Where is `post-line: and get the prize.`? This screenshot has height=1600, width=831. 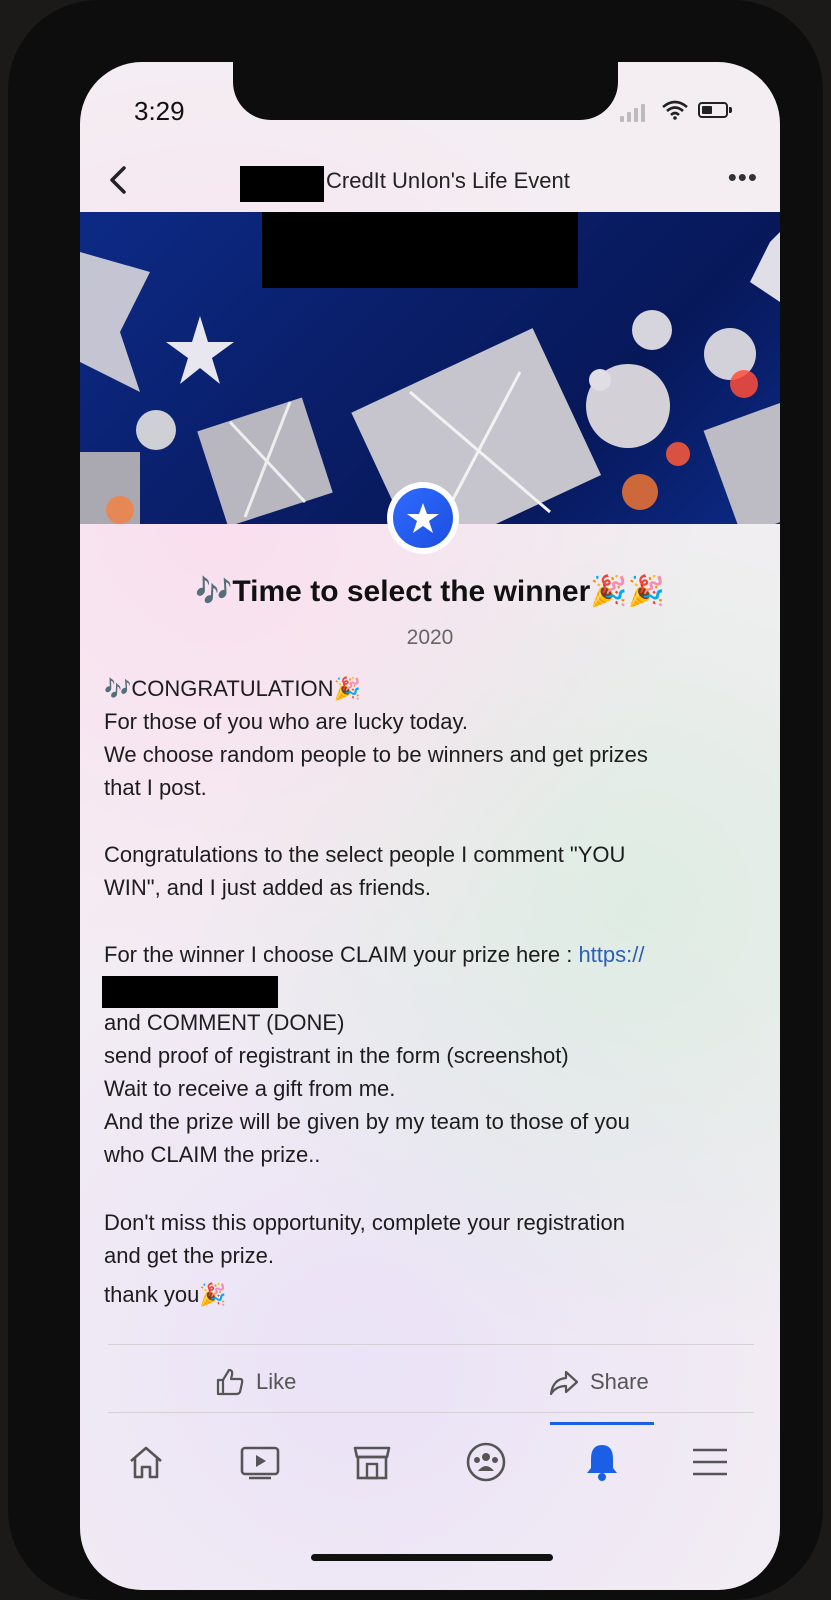 post-line: and get the prize. is located at coordinates (189, 1255).